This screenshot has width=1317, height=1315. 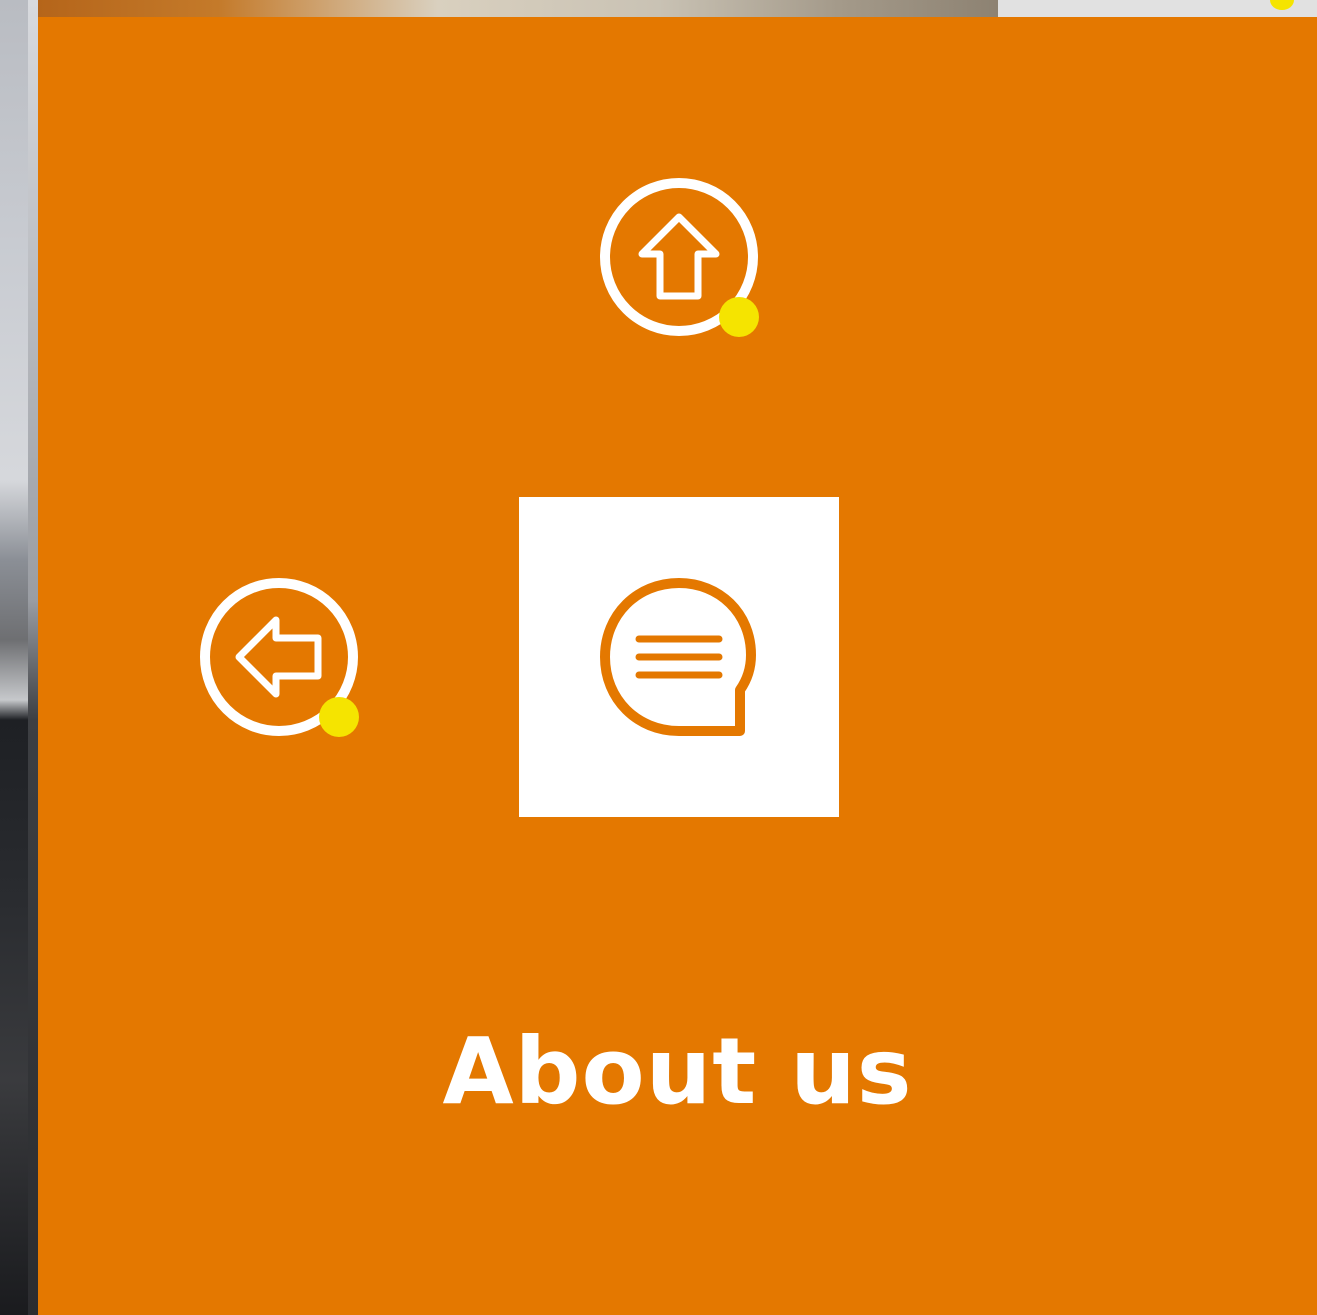 I want to click on about-us-tile, so click(x=679, y=657).